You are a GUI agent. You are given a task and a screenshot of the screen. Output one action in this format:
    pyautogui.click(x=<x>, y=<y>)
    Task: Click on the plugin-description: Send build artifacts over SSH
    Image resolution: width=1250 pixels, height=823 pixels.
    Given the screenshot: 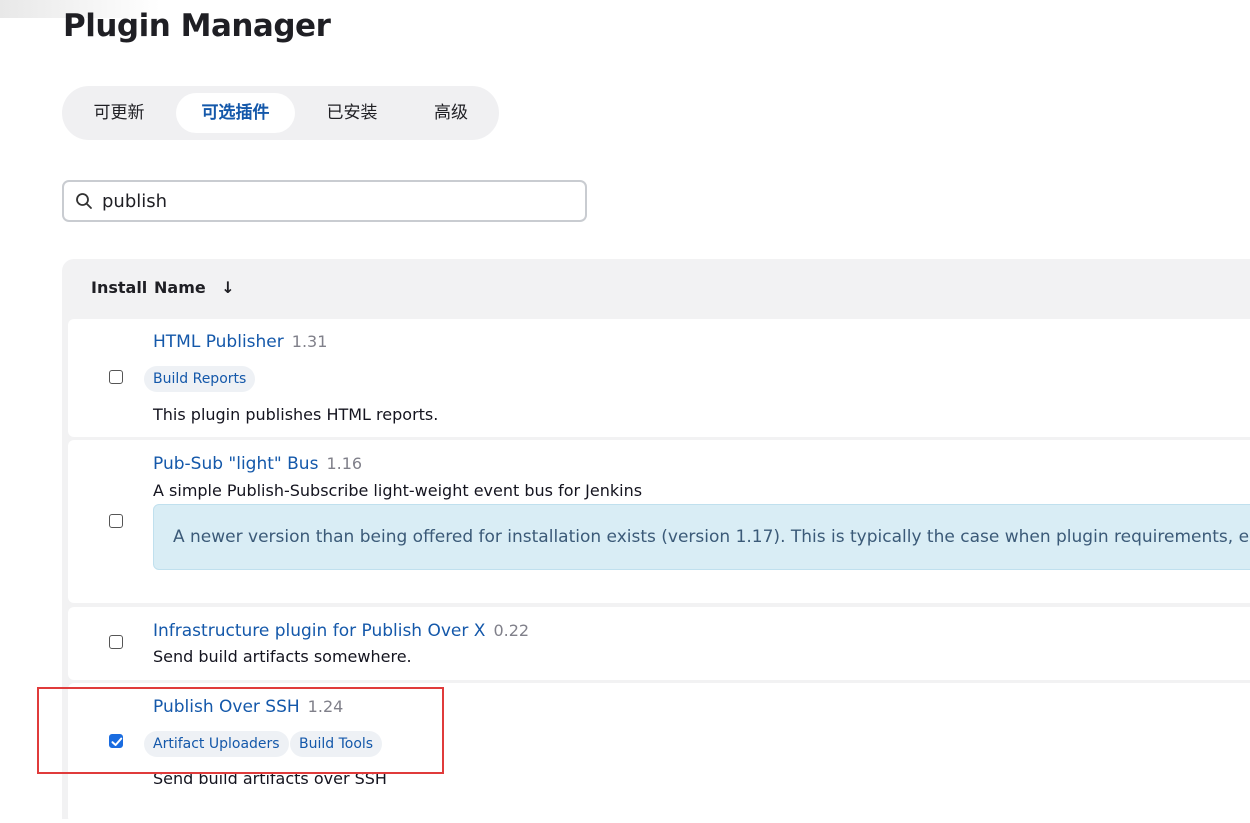 What is the action you would take?
    pyautogui.click(x=270, y=778)
    